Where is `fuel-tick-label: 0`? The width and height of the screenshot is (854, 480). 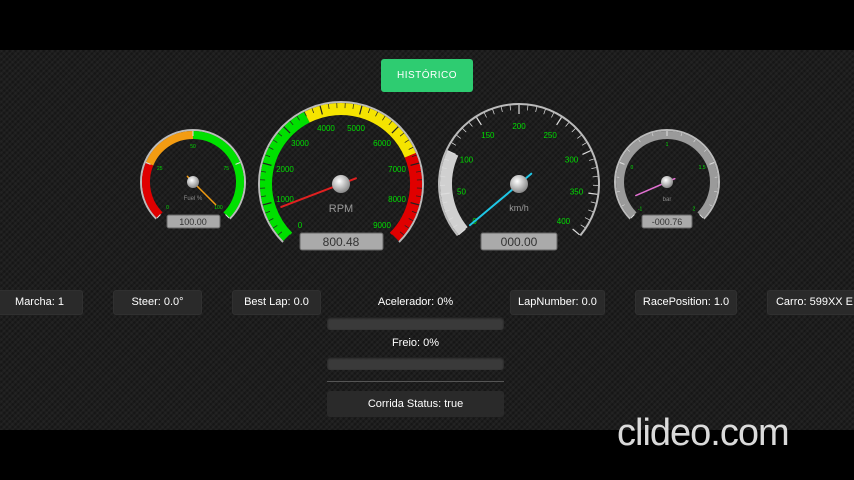
fuel-tick-label: 0 is located at coordinates (167, 208).